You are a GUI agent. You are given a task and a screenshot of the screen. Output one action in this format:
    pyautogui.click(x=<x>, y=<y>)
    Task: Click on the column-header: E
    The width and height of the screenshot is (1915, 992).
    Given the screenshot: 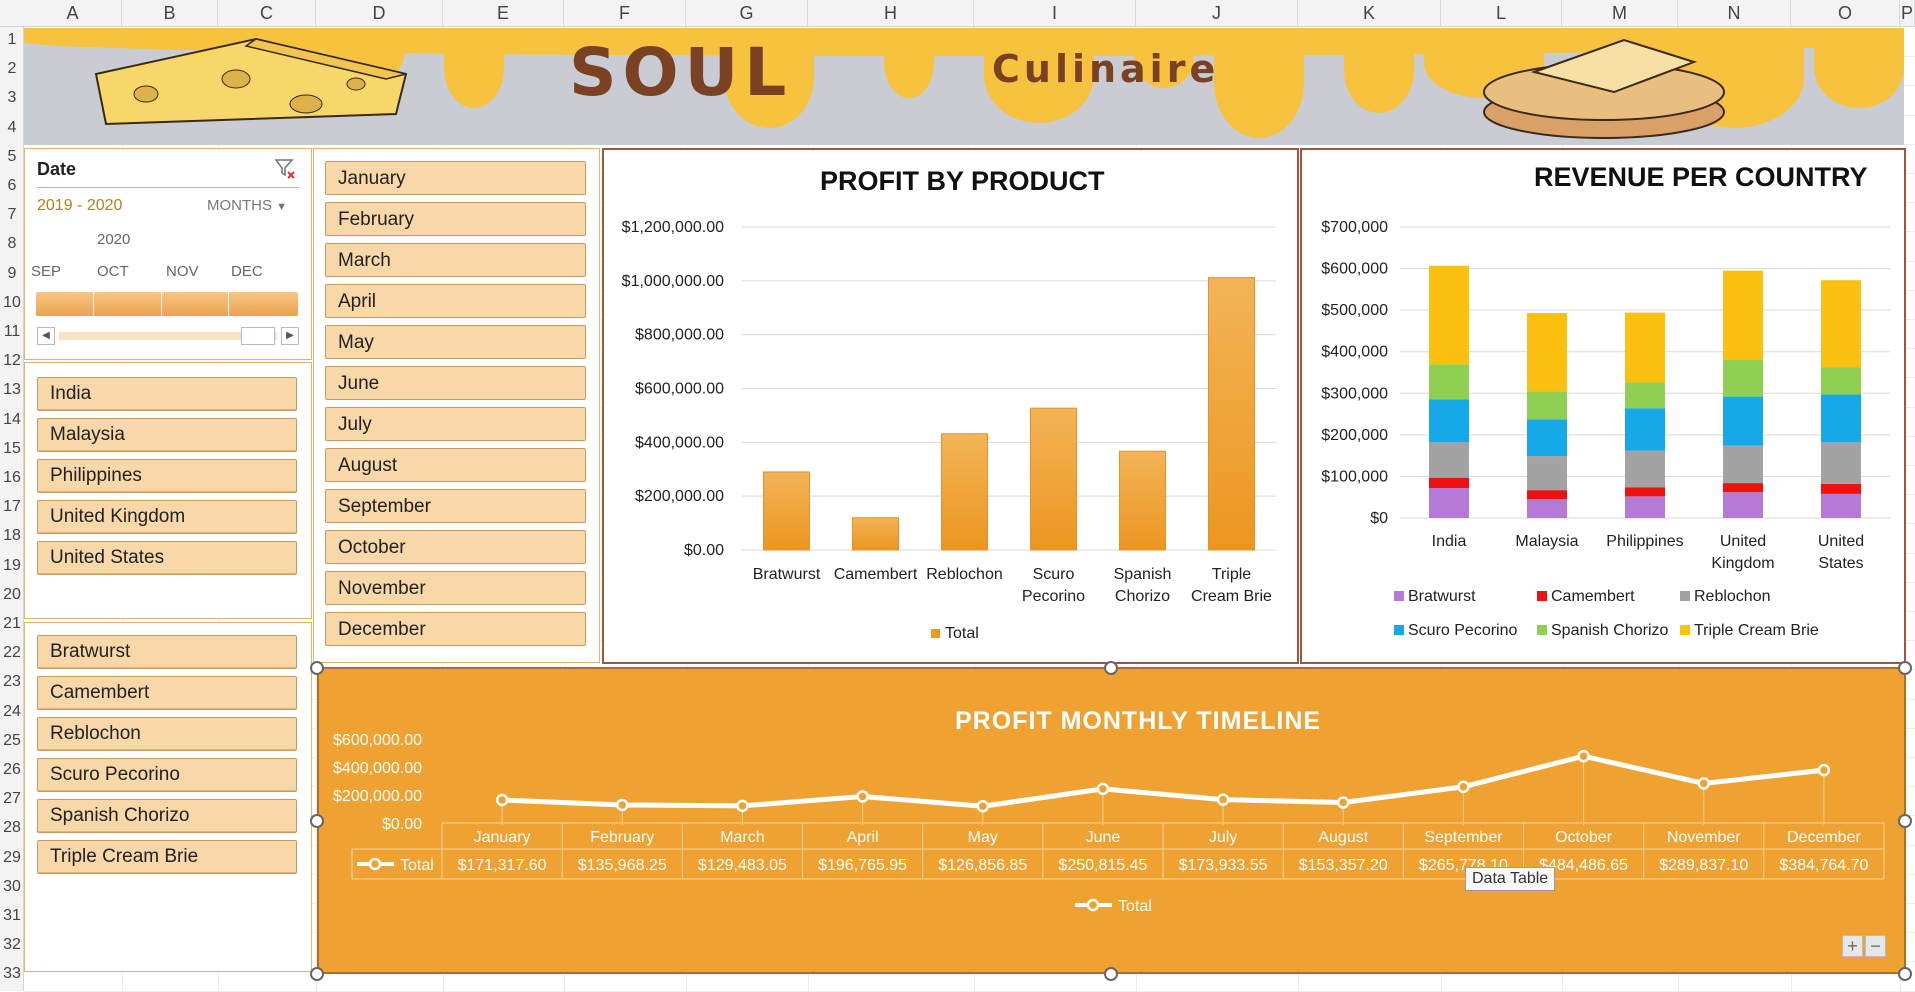 What is the action you would take?
    pyautogui.click(x=503, y=13)
    